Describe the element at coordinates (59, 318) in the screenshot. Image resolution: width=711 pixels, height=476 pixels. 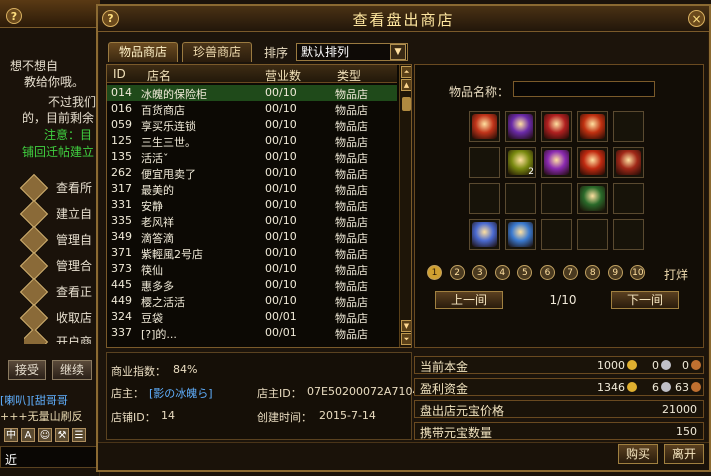
I see `background-menu-item: 收取店` at that location.